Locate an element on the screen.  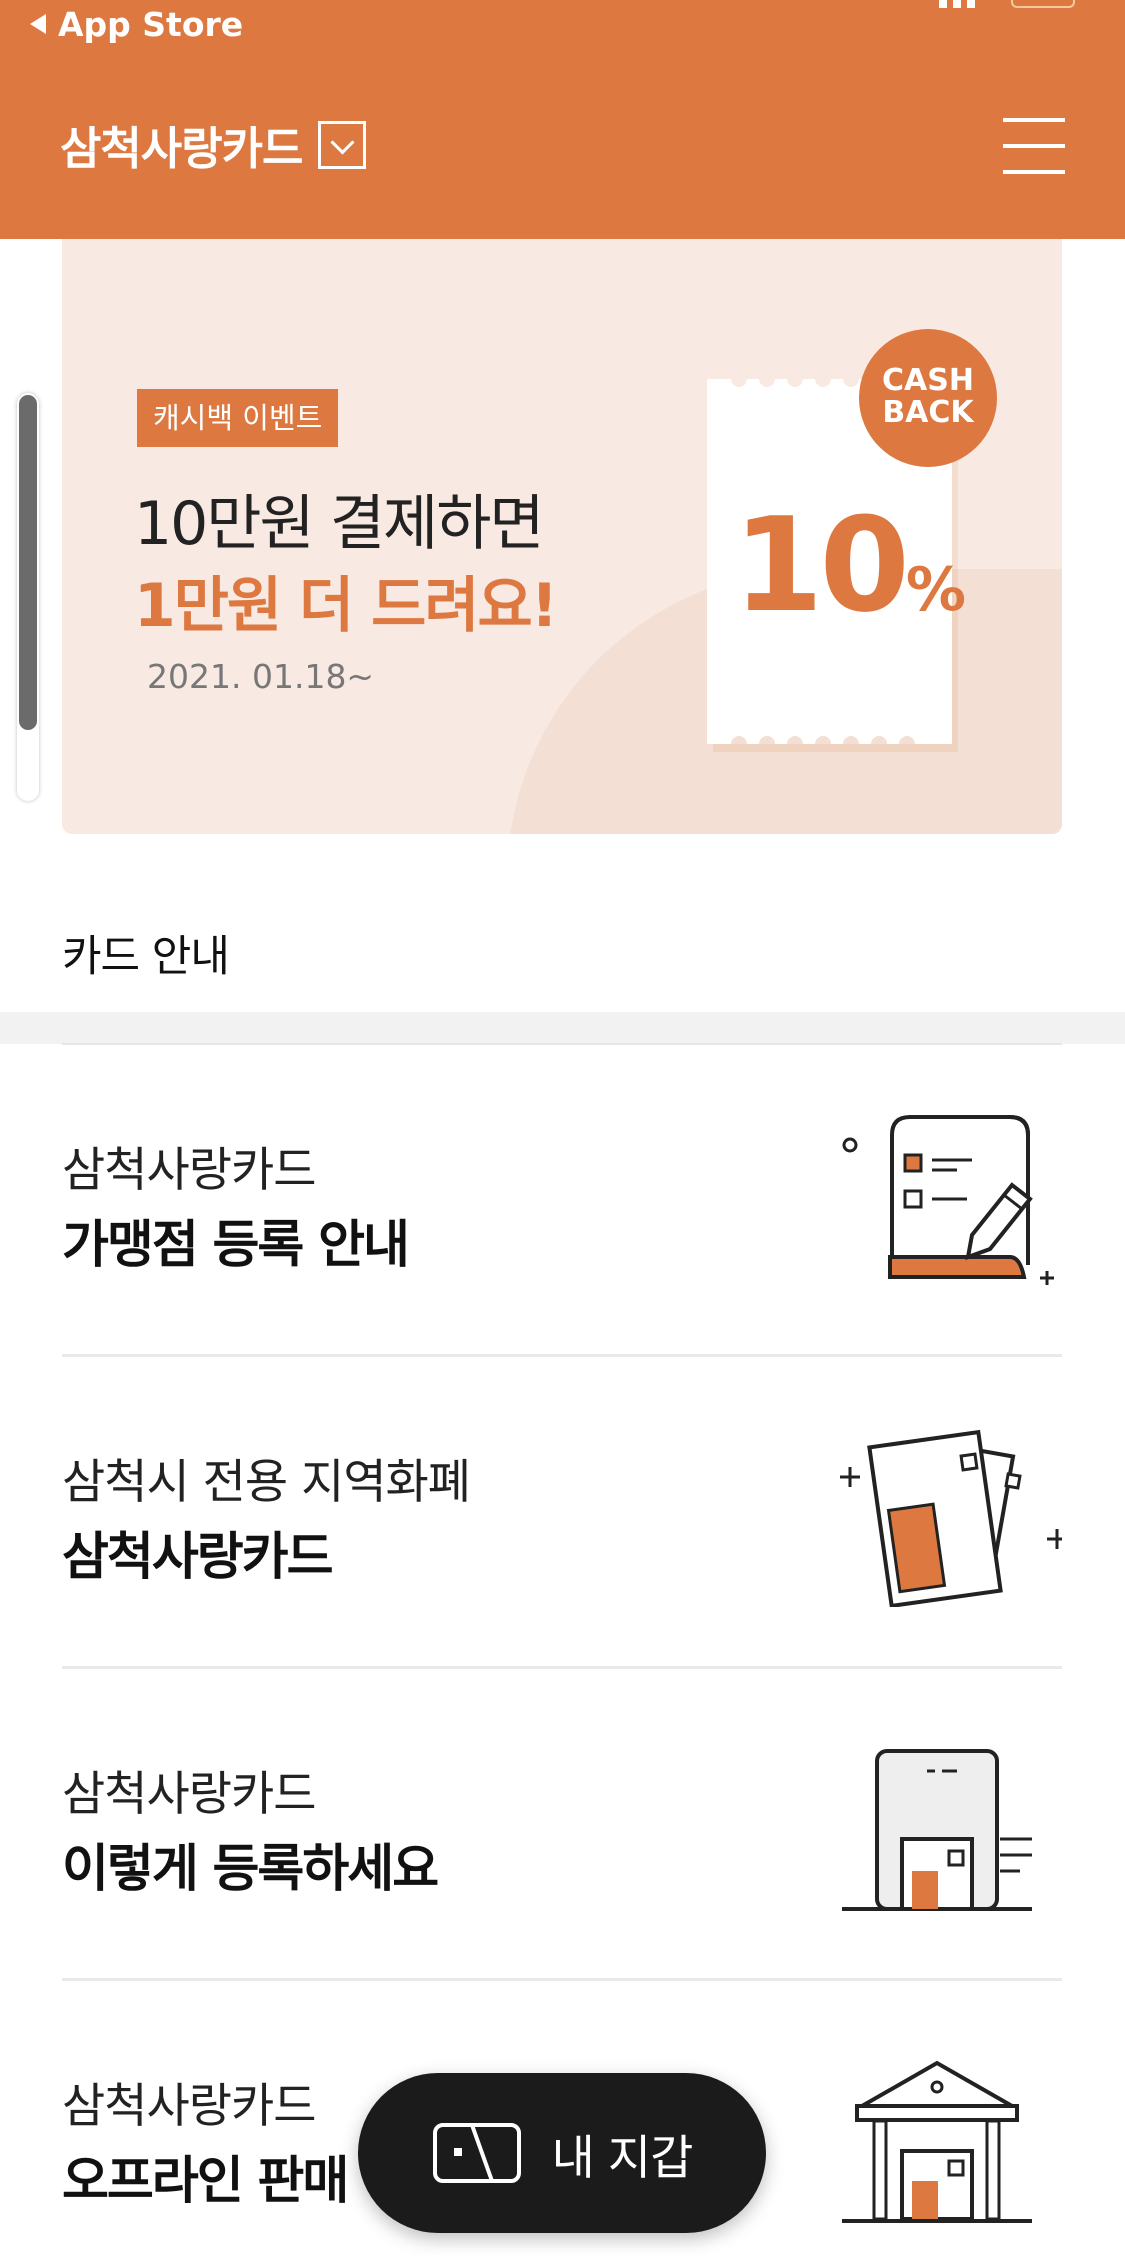
guide-item-merchant-registration: 삼척사랑카드 가맹점 등록 안내 is located at coordinates (562, 1201).